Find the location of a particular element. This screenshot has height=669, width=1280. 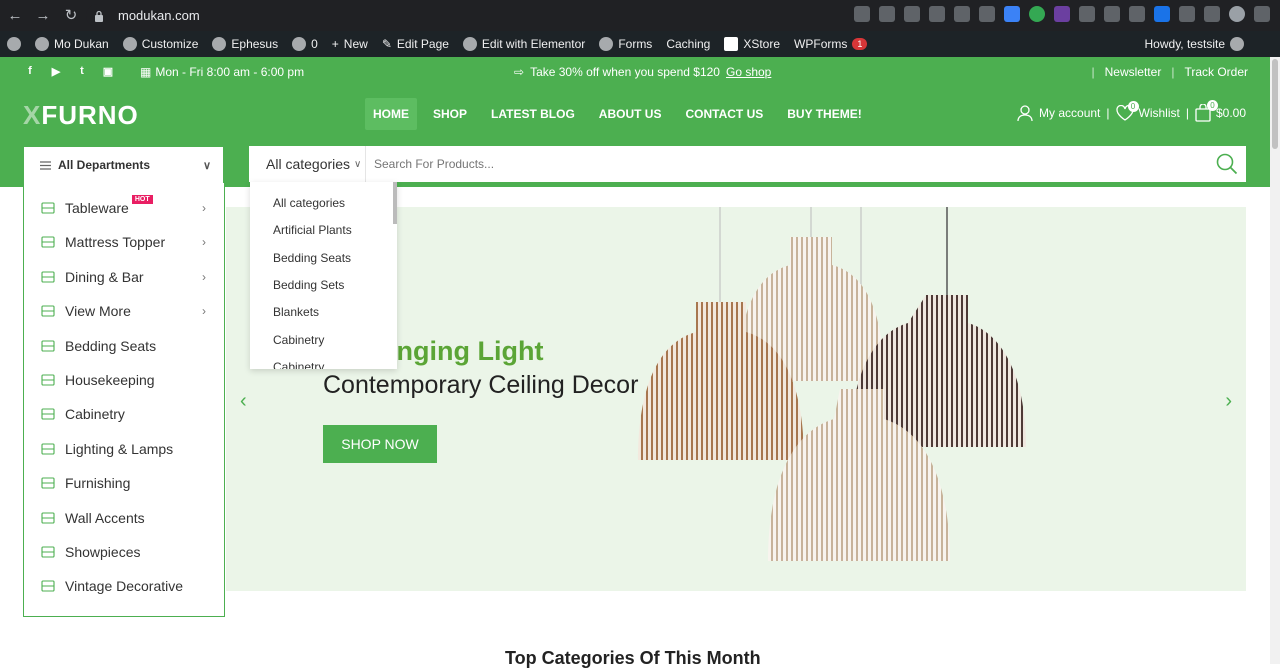

facebook-icon: f is located at coordinates (30, 71).